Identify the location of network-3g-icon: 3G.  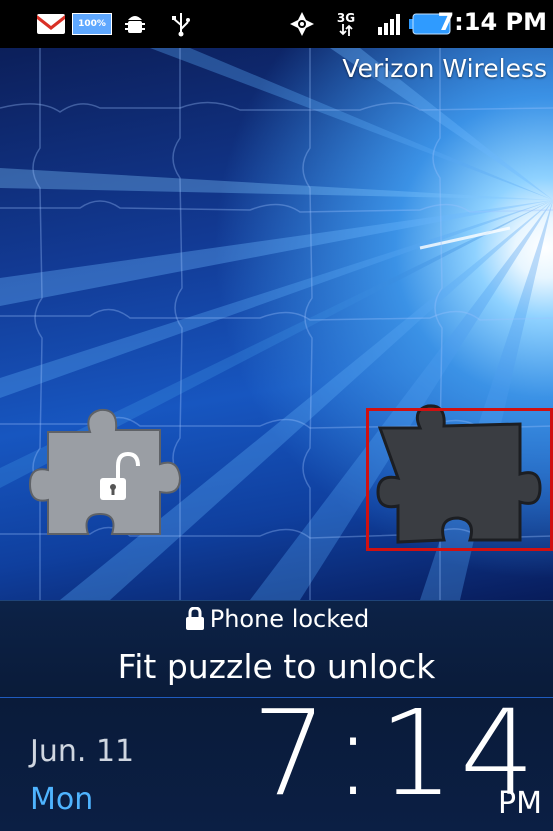
(346, 24).